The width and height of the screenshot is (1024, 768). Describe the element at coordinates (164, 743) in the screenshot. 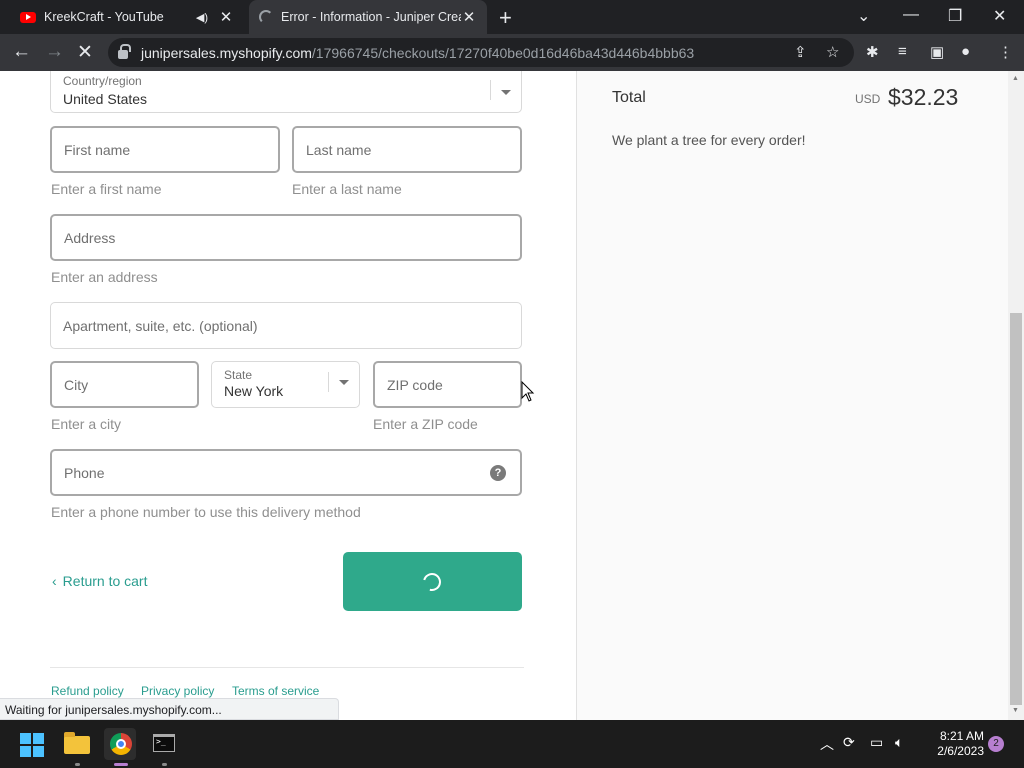

I see `terminal-icon` at that location.